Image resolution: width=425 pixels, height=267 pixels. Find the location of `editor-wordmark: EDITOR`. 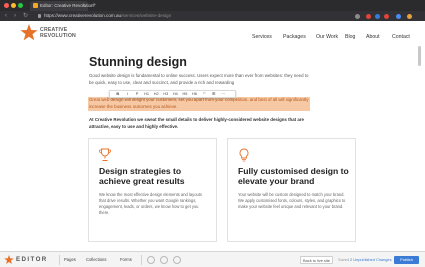

editor-wordmark: EDITOR is located at coordinates (32, 259).